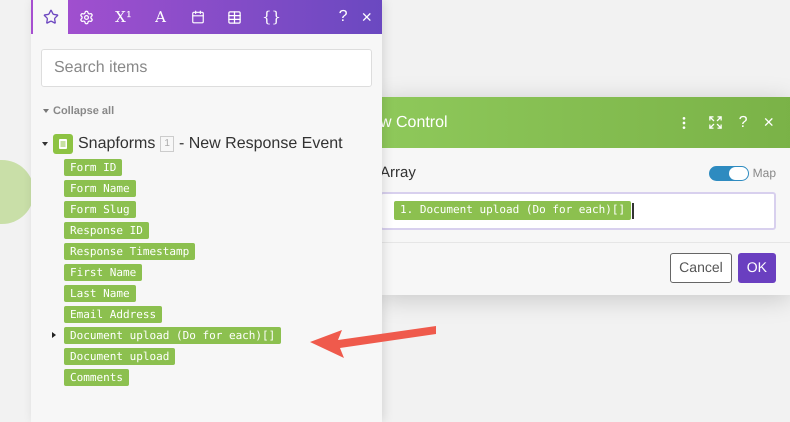  What do you see at coordinates (83, 111) in the screenshot?
I see `collapse-all-link: Collapse all` at bounding box center [83, 111].